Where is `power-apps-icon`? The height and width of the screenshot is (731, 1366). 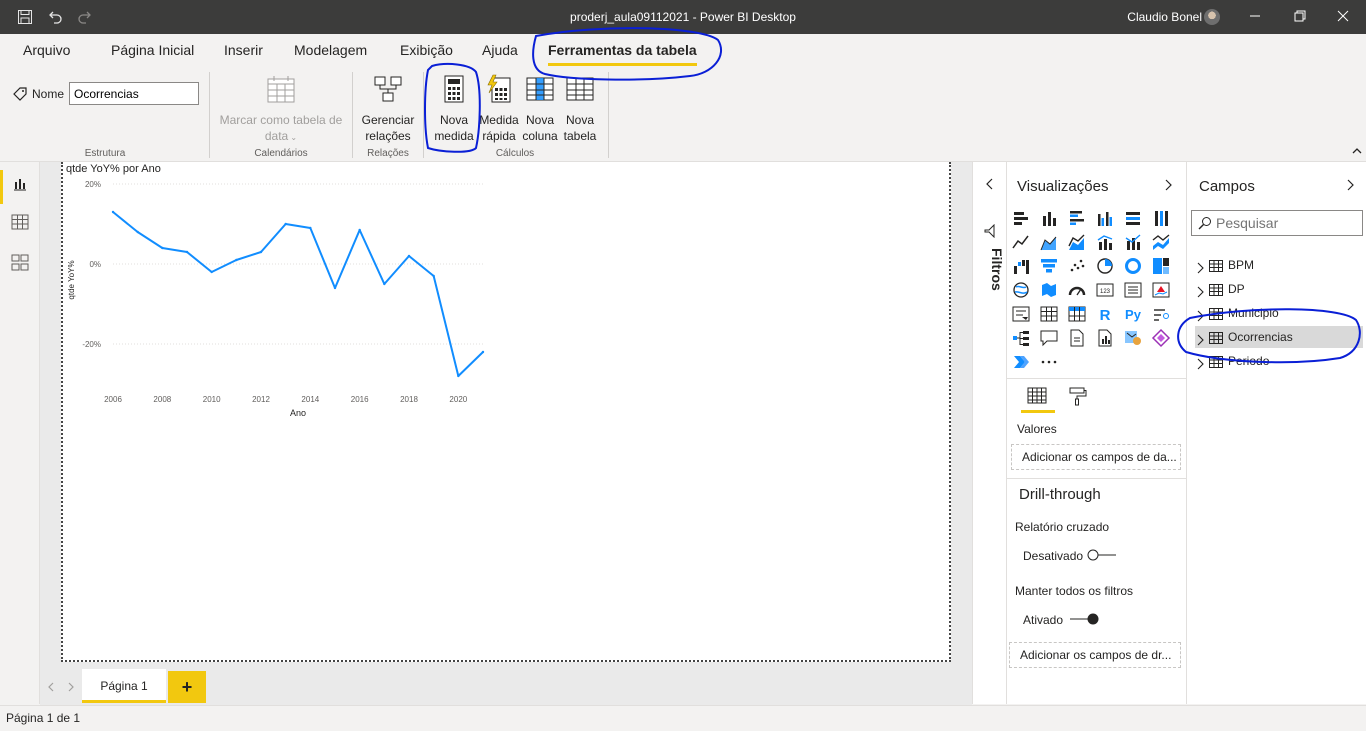
power-apps-icon is located at coordinates (1164, 340).